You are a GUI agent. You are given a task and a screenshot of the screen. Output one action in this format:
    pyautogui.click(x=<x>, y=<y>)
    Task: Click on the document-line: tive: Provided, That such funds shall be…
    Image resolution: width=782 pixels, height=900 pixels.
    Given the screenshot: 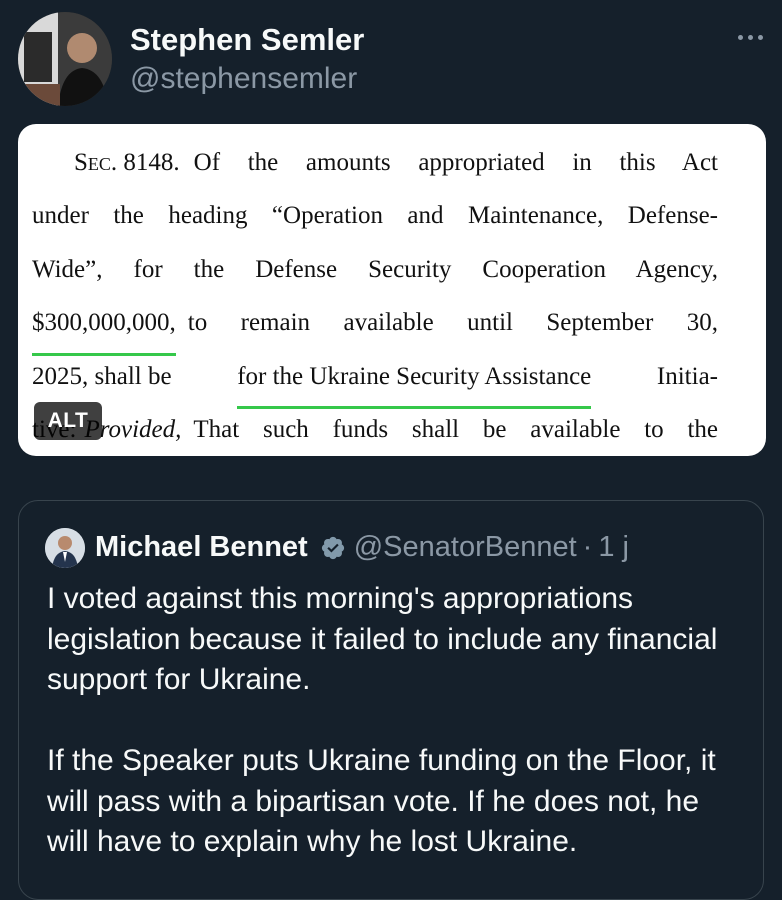 What is the action you would take?
    pyautogui.click(x=375, y=432)
    